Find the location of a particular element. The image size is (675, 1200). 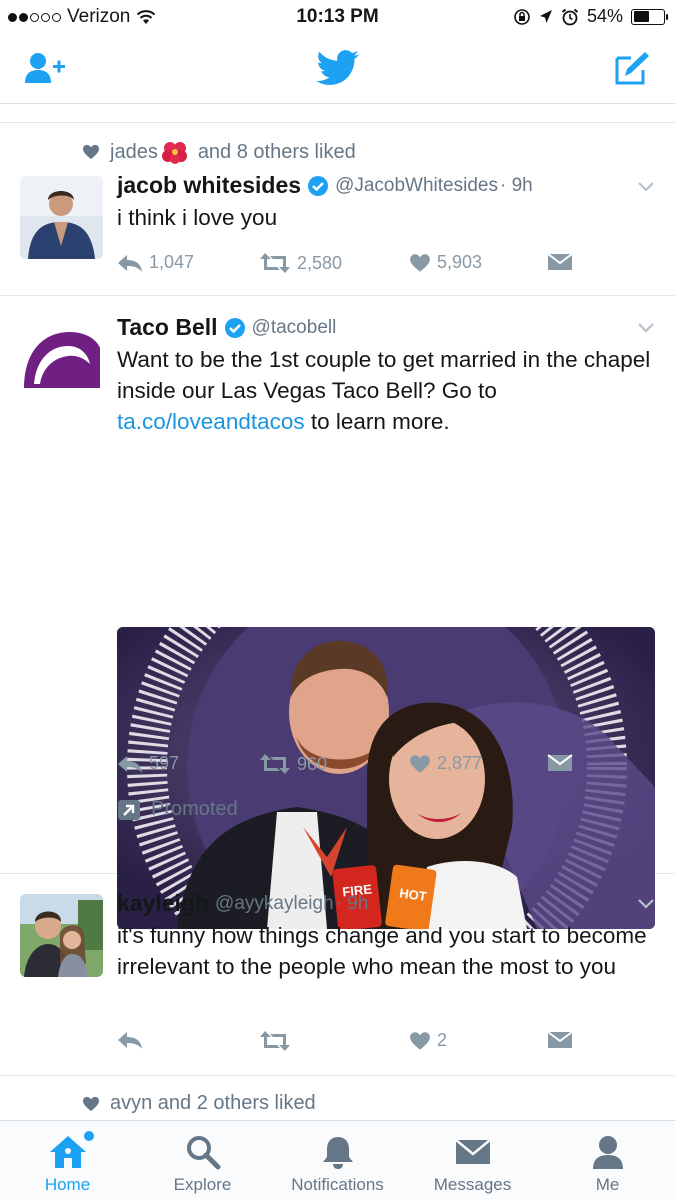

tweet-text-end: to learn more. is located at coordinates (377, 421).